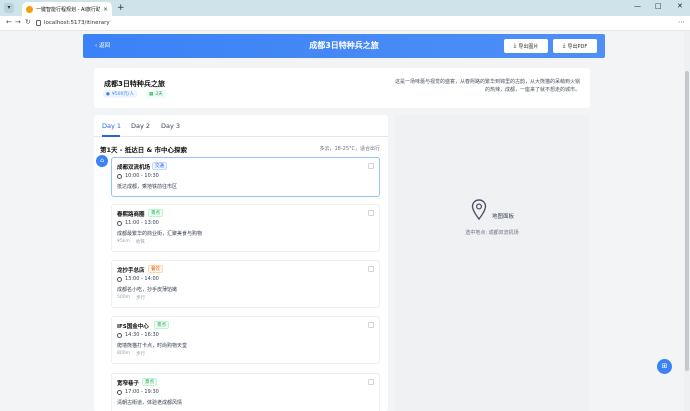 This screenshot has width=690, height=411. I want to click on calendar-icon: ▦, so click(151, 94).